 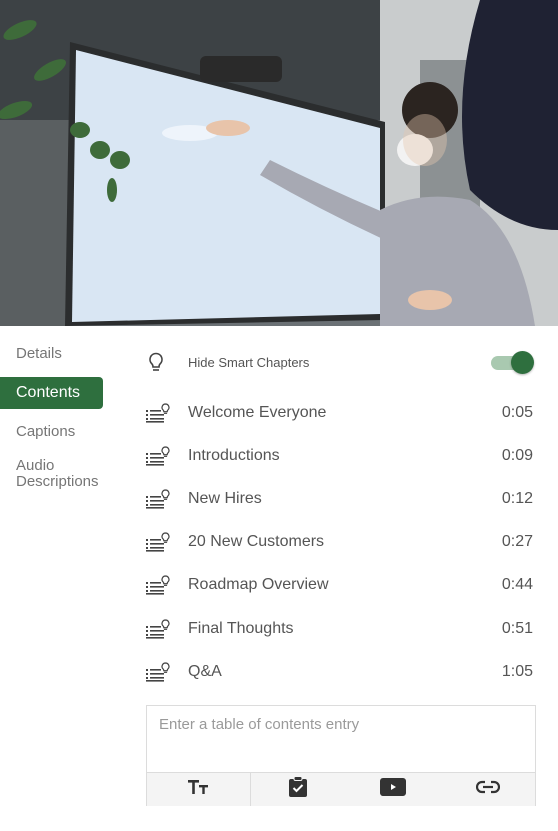 I want to click on chapter-item: 20 New Customers 0:27, so click(x=337, y=542).